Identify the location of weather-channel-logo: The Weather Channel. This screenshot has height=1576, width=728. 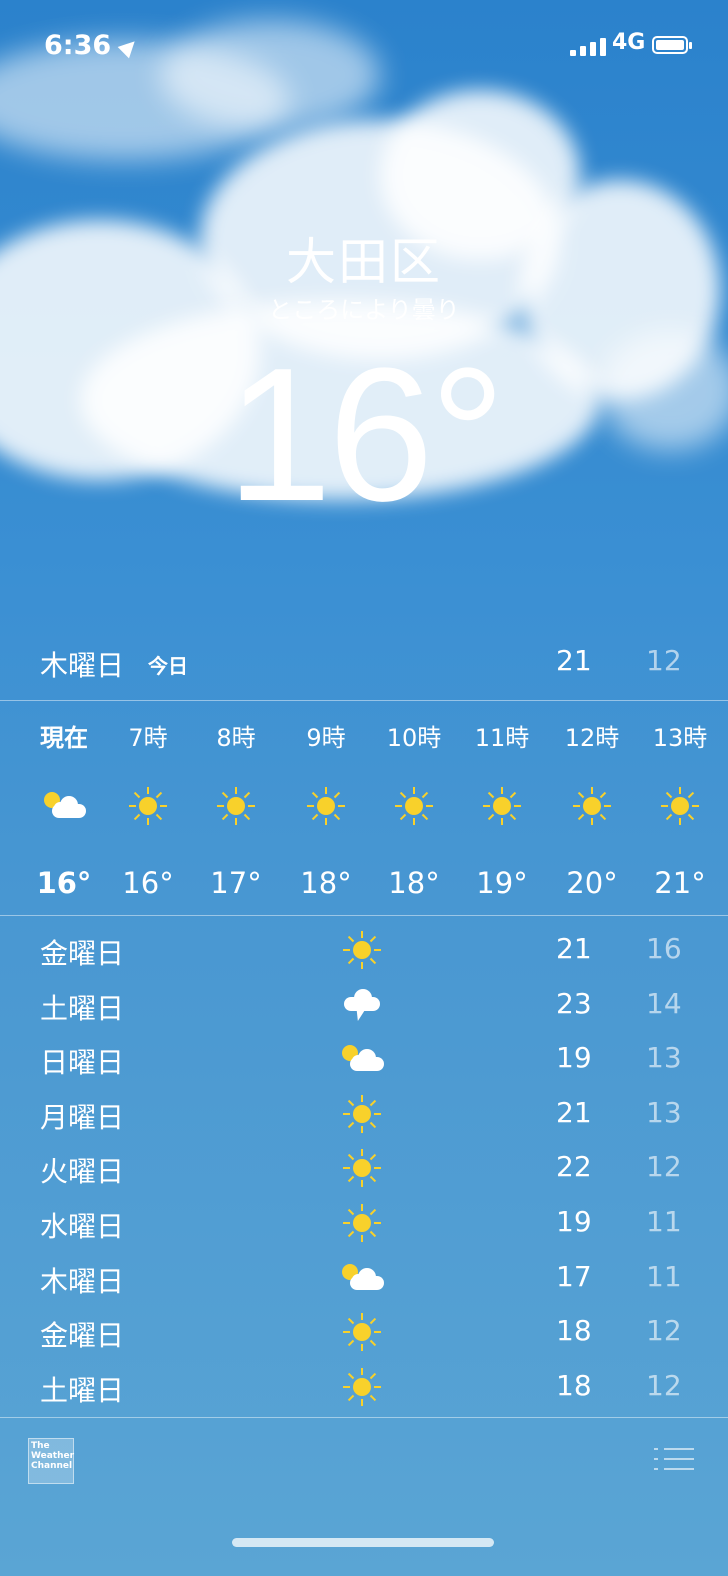
(51, 1461).